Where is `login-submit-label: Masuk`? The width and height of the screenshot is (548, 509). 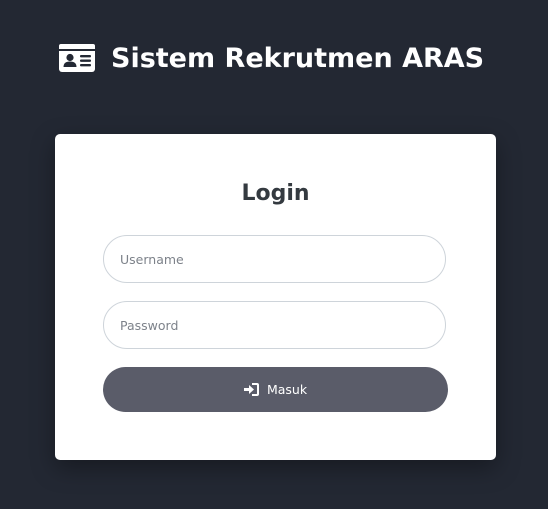
login-submit-label: Masuk is located at coordinates (287, 389).